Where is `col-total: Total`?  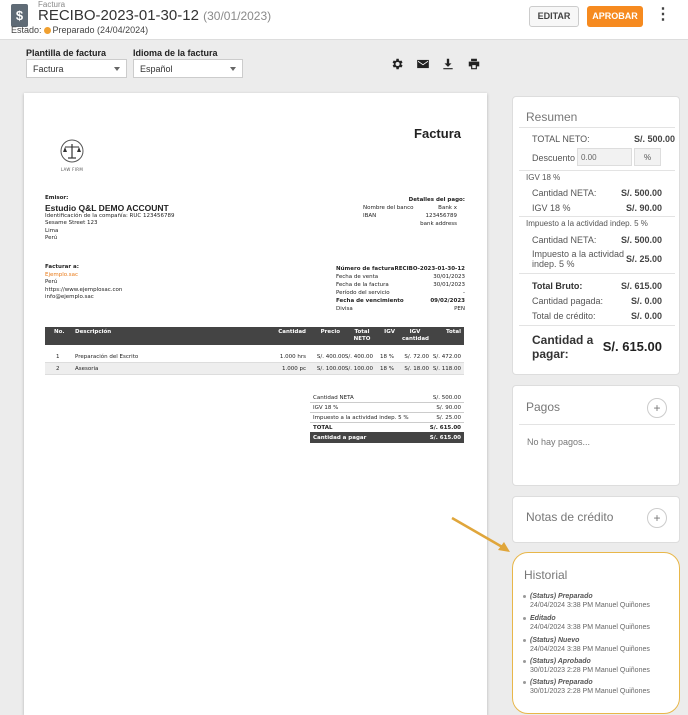
col-total: Total is located at coordinates (453, 332).